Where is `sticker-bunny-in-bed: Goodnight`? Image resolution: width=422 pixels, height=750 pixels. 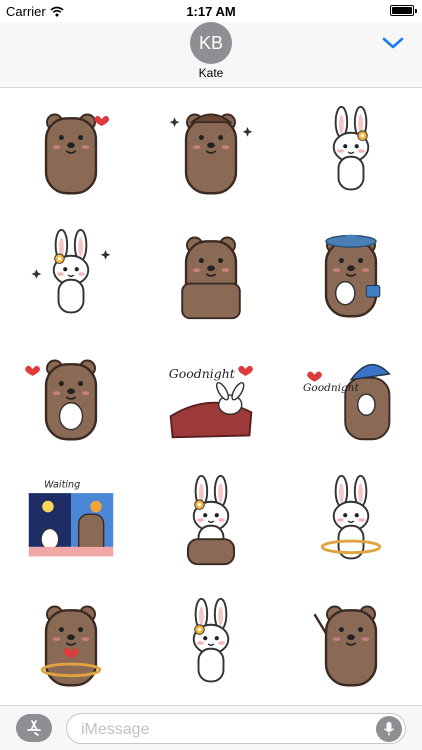 sticker-bunny-in-bed: Goodnight is located at coordinates (211, 396).